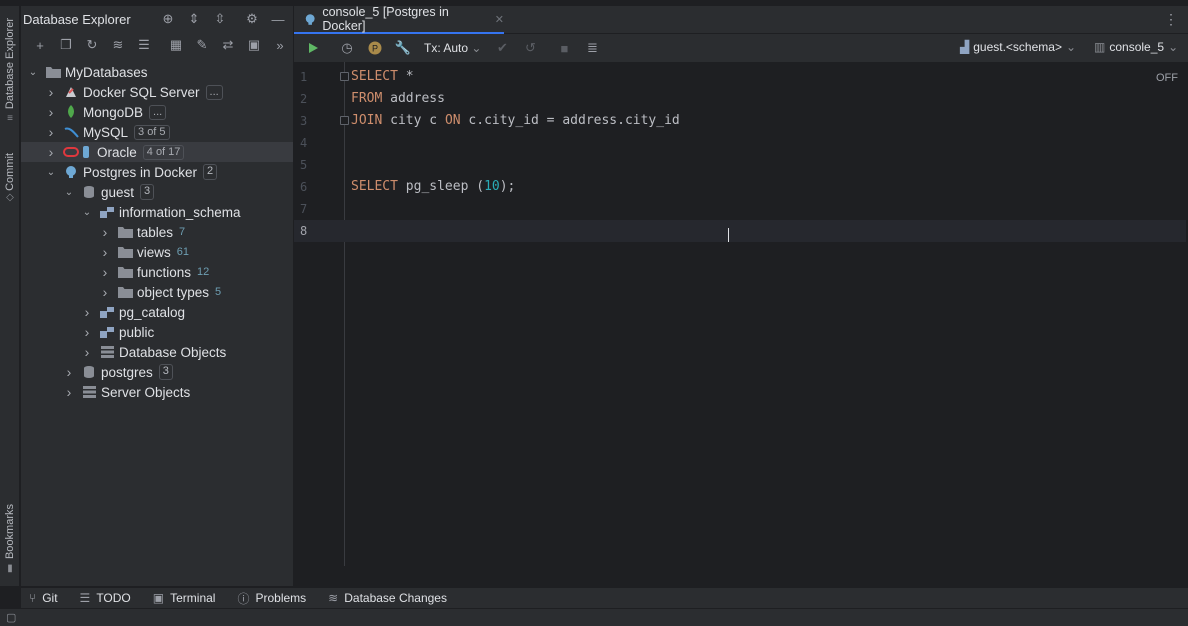 This screenshot has height=626, width=1188. I want to click on tx-mode-selector: Tx: Auto ⌄, so click(452, 48).